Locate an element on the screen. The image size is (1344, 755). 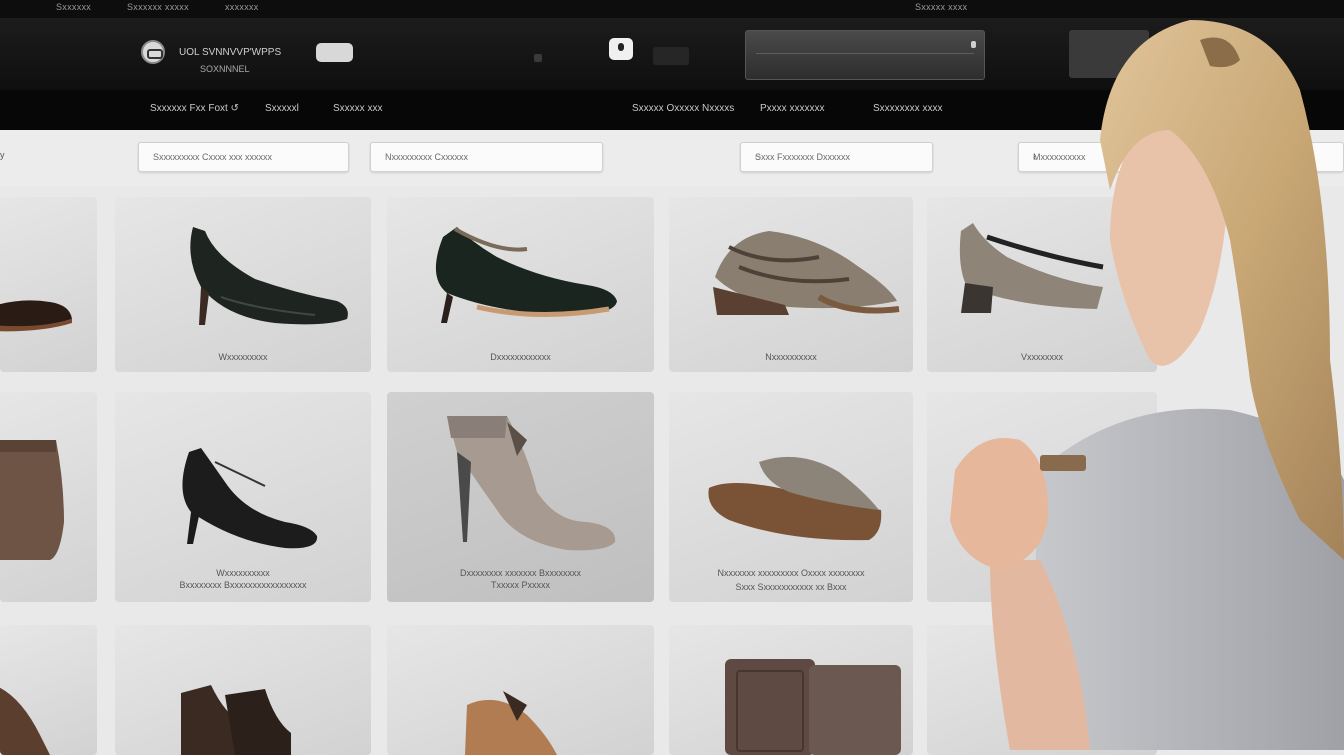
top-right-text: Sxxxxx xxxx is located at coordinates (941, 7).